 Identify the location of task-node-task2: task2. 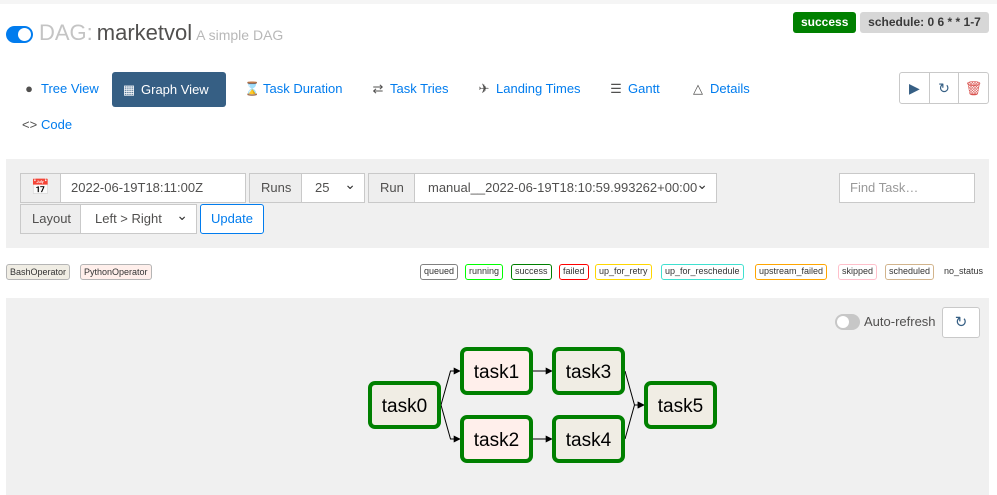
(496, 439).